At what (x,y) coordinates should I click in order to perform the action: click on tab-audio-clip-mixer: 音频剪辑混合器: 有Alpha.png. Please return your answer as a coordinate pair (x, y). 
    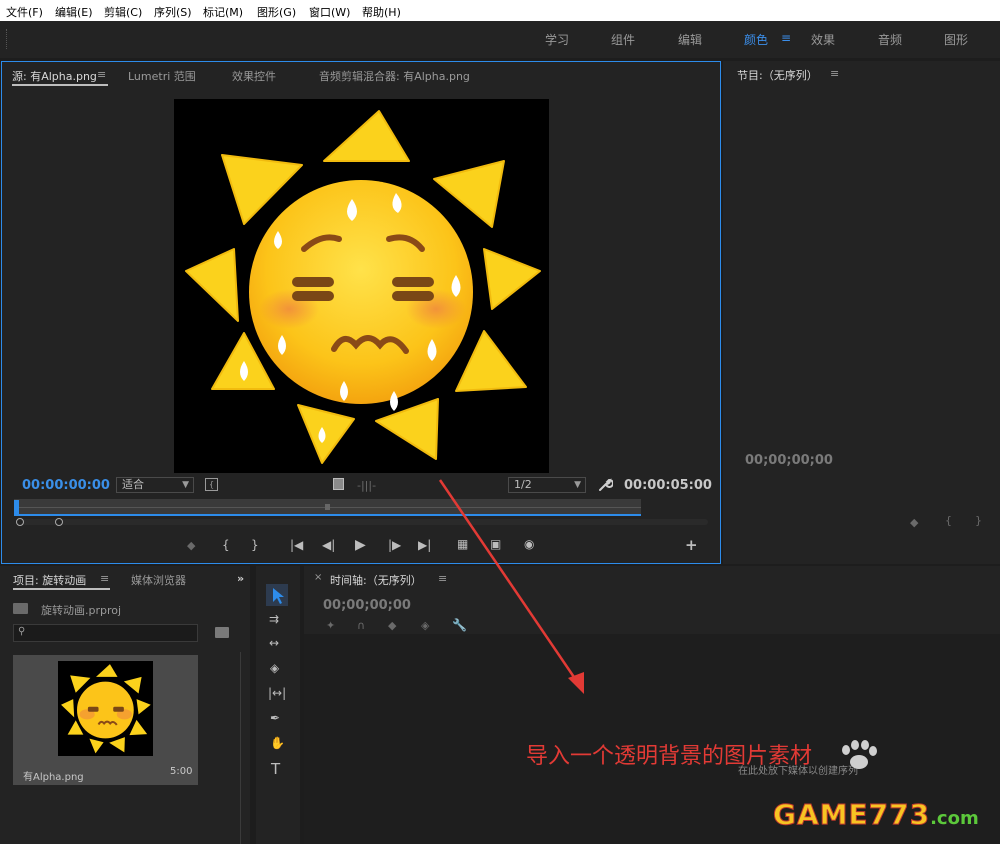
    Looking at the image, I should click on (394, 76).